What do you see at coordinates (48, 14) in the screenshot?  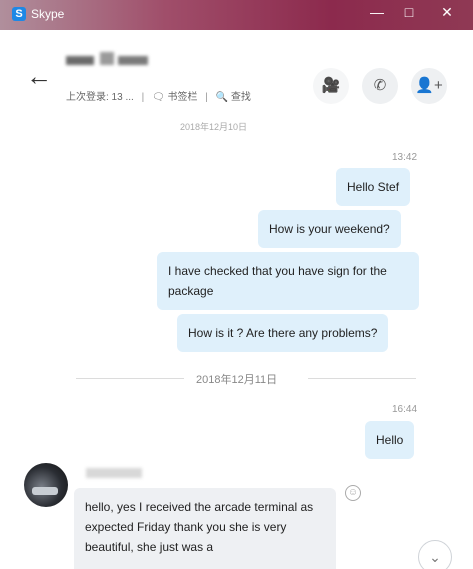 I see `window-title: Skype` at bounding box center [48, 14].